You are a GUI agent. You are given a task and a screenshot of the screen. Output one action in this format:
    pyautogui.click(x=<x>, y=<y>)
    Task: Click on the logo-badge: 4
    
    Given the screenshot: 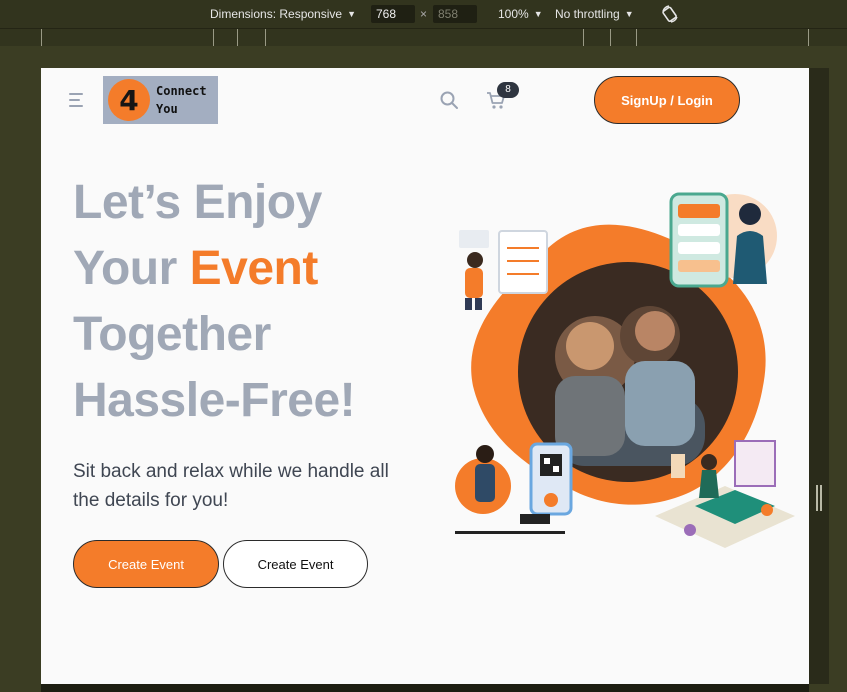 What is the action you would take?
    pyautogui.click(x=129, y=100)
    